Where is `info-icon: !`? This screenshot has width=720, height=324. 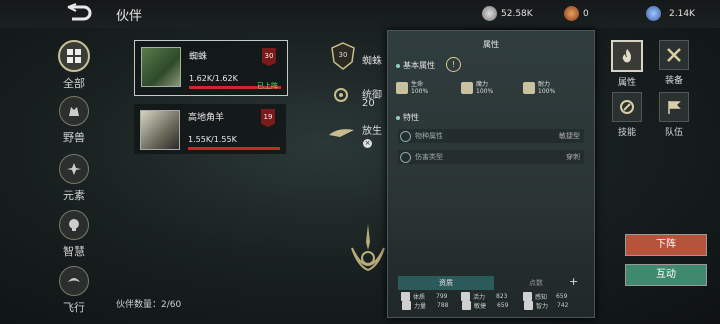 info-icon: ! is located at coordinates (453, 64).